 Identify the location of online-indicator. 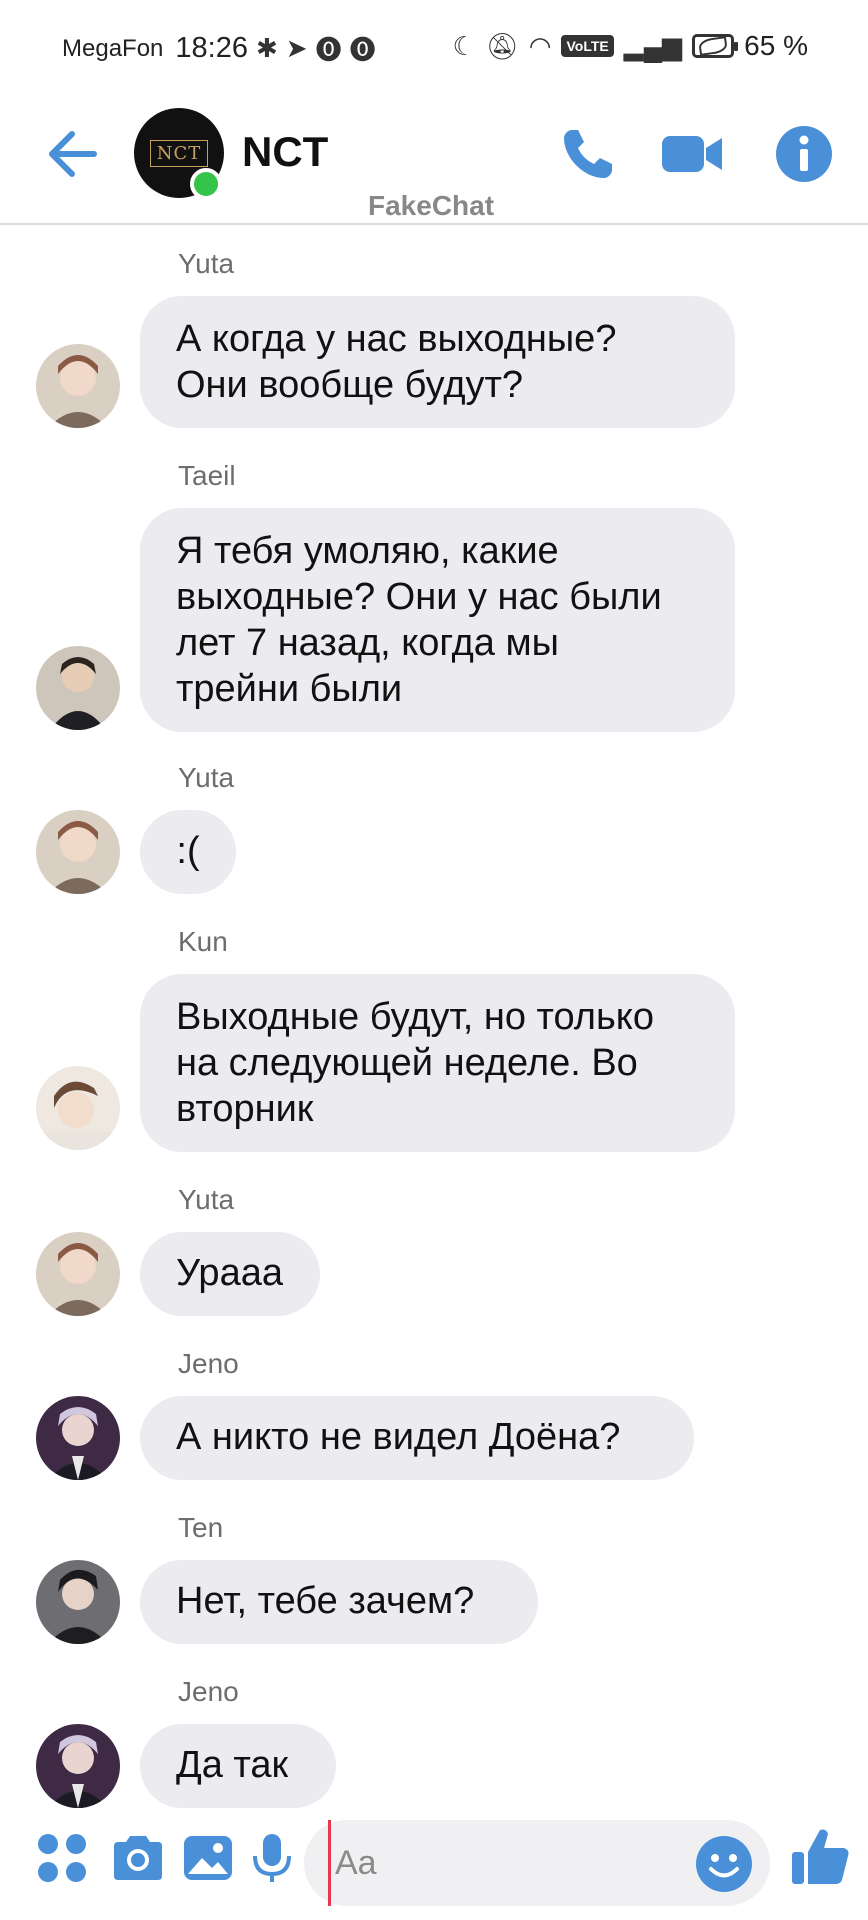
(206, 184).